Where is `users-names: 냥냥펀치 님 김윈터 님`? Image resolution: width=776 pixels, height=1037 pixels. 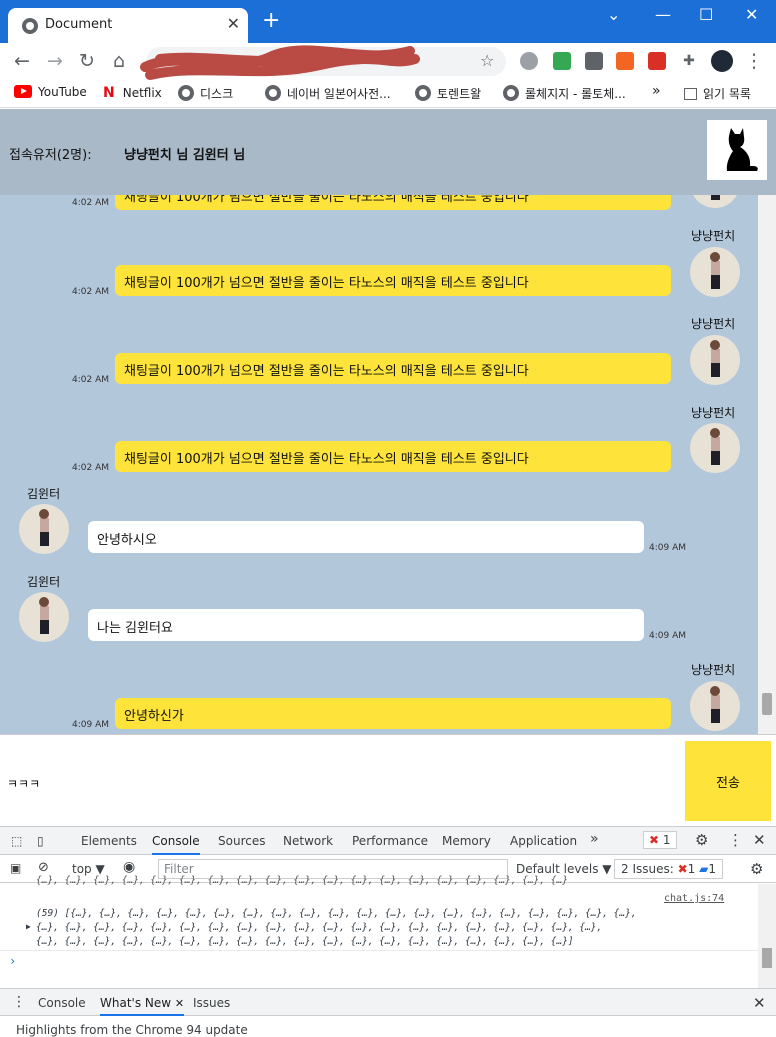
users-names: 냥냥펀치 님 김윈터 님 is located at coordinates (185, 155).